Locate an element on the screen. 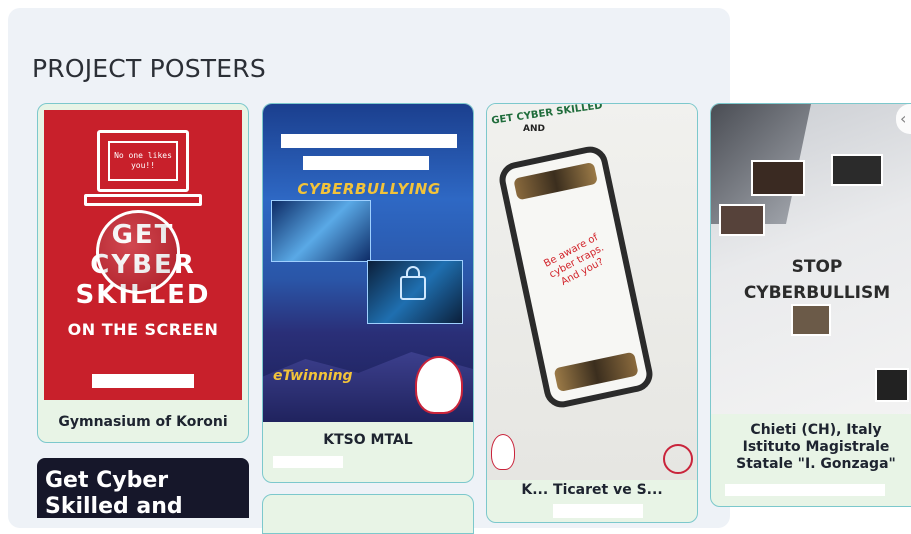 The height and width of the screenshot is (534, 911). poster-caption-2: KTSO MTAL is located at coordinates (368, 440).